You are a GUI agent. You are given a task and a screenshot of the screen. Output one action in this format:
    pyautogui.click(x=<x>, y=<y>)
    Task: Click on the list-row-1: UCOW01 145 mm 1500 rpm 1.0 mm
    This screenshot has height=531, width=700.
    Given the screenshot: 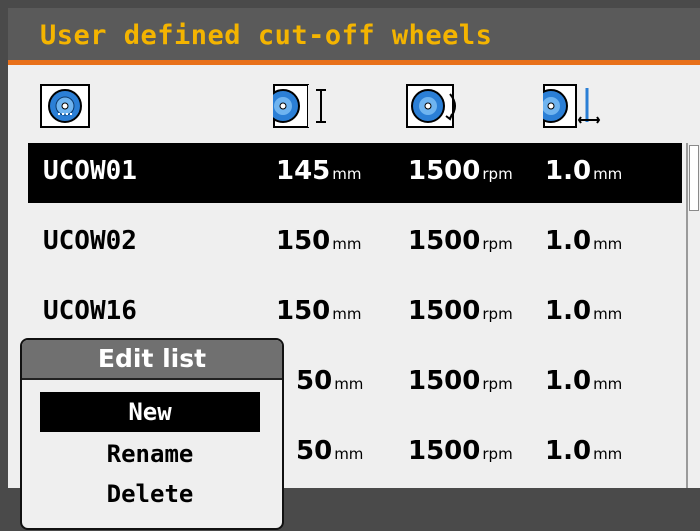 What is the action you would take?
    pyautogui.click(x=355, y=173)
    